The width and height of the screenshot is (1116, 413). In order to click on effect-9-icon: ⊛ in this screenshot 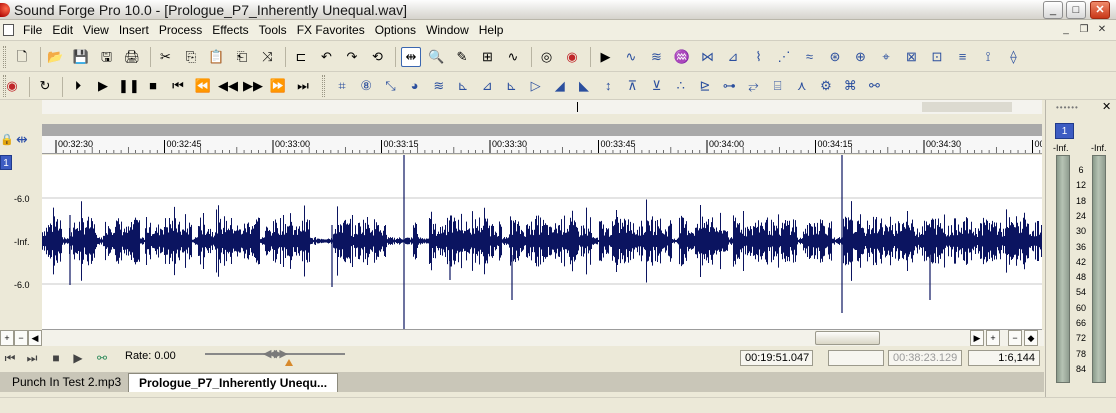, I will do `click(835, 57)`.